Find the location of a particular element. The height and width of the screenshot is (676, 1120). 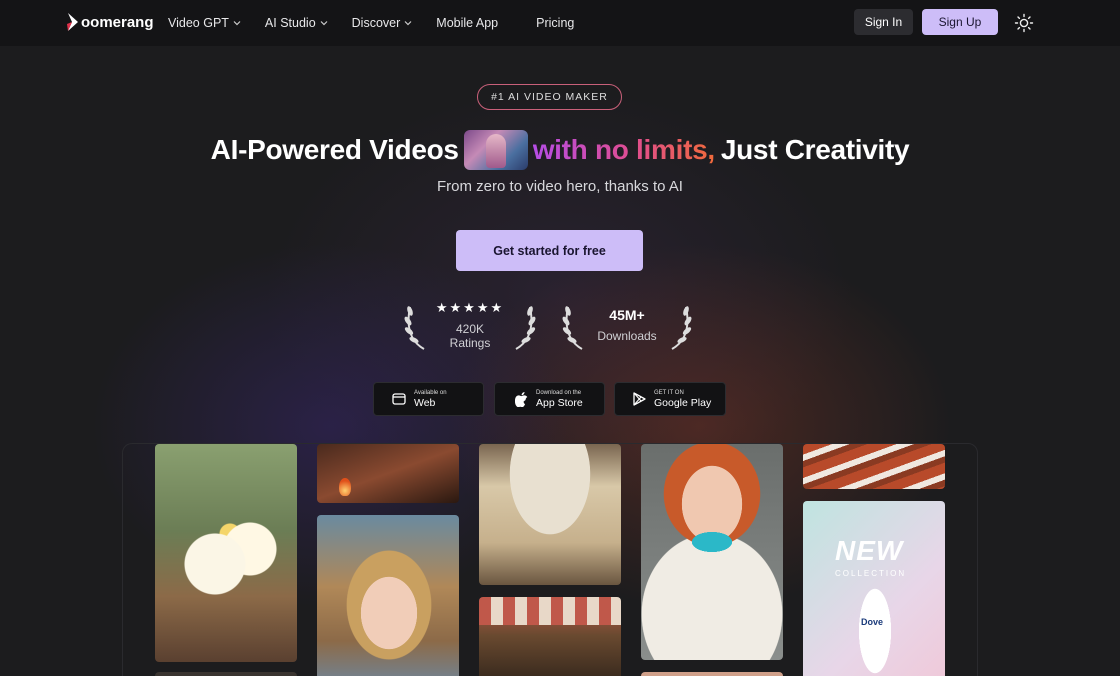

apple-icon is located at coordinates (521, 399).